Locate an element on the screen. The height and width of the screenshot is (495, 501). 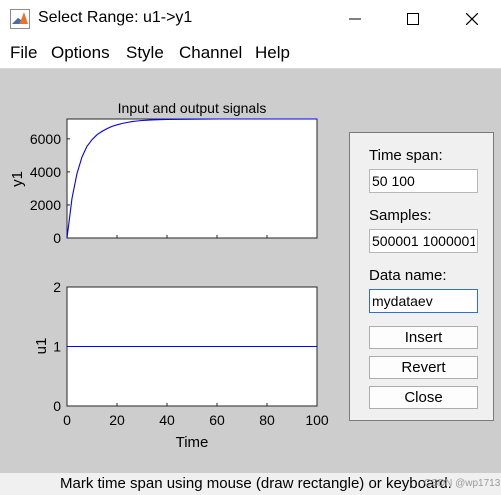
top-axes is located at coordinates (192, 178).